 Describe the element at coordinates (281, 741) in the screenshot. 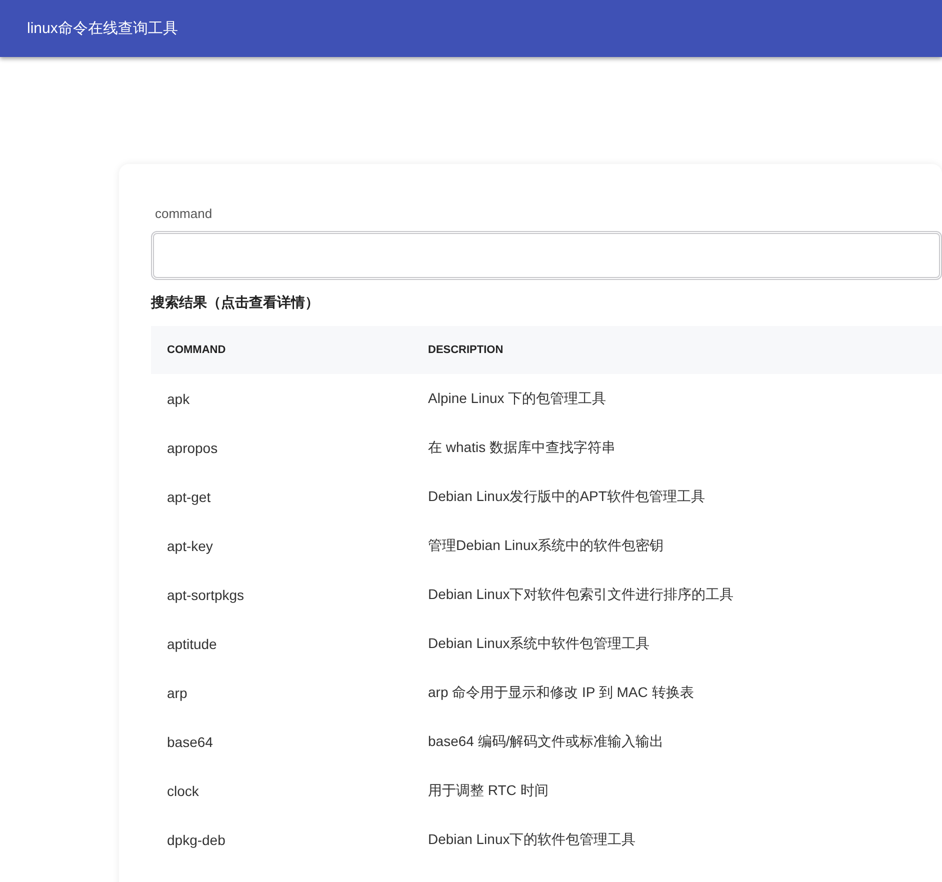

I see `command-cell: base64` at that location.